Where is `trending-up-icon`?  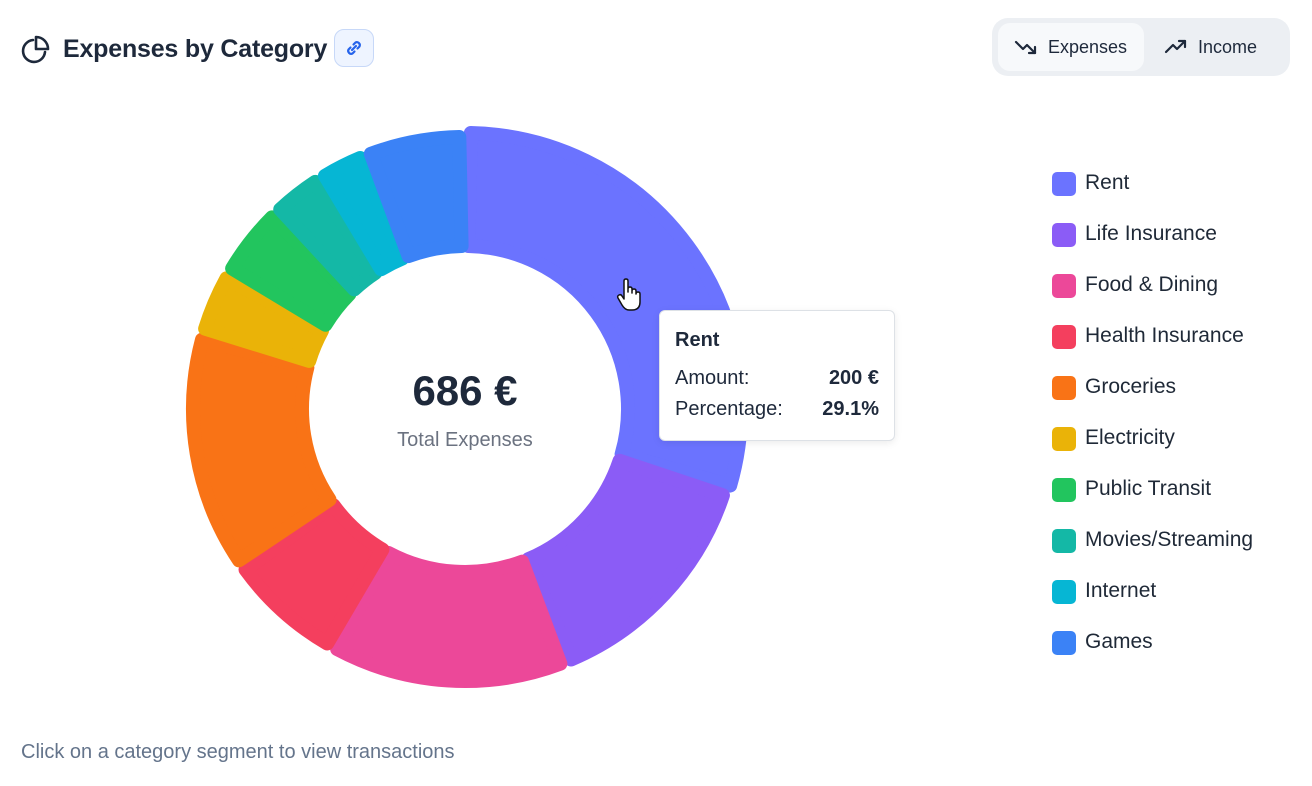 trending-up-icon is located at coordinates (1175, 46).